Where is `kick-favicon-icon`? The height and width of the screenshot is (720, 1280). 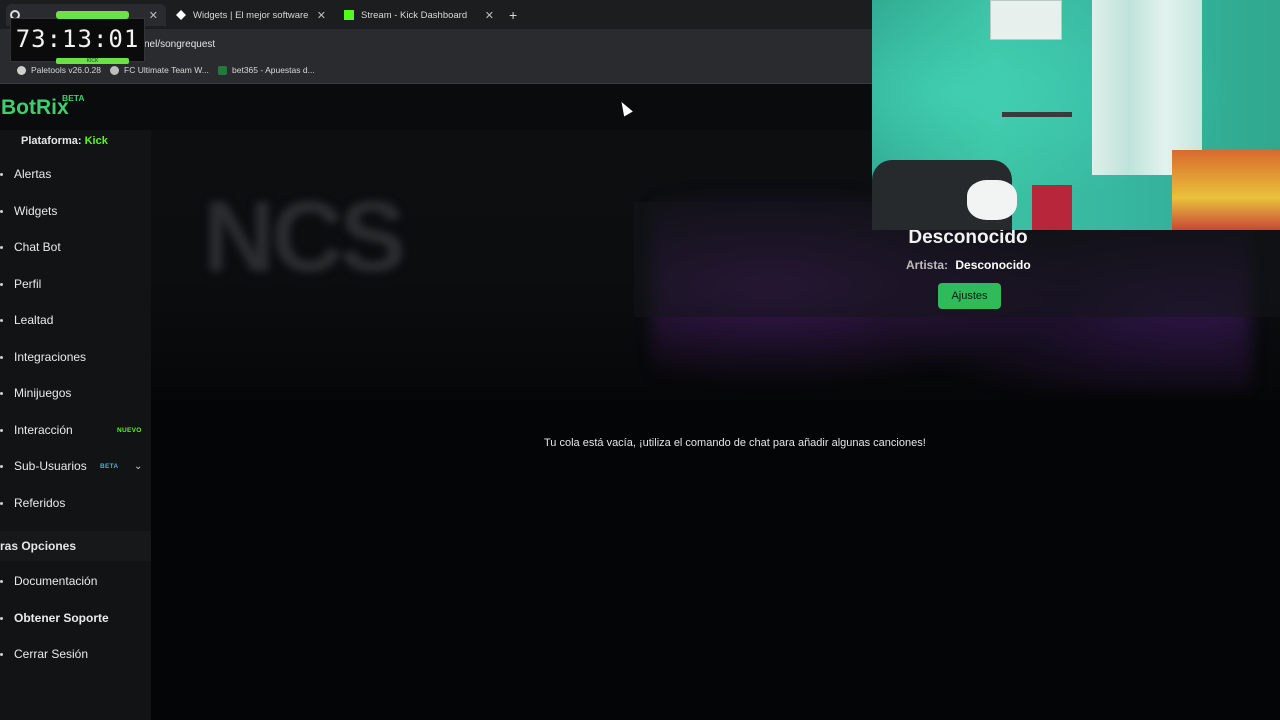 kick-favicon-icon is located at coordinates (349, 15).